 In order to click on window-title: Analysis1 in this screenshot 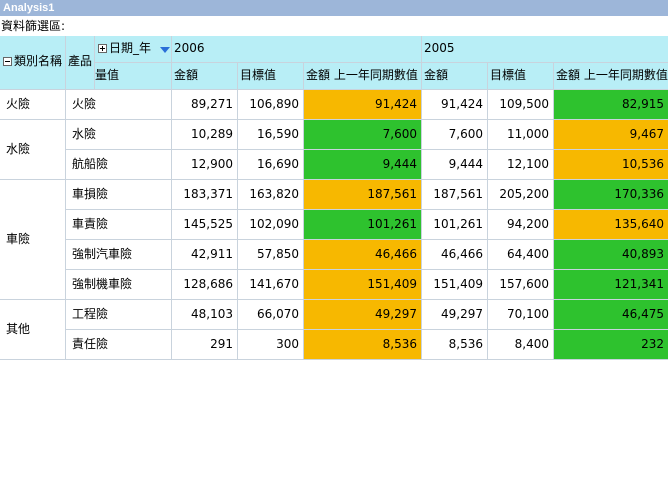, I will do `click(334, 8)`.